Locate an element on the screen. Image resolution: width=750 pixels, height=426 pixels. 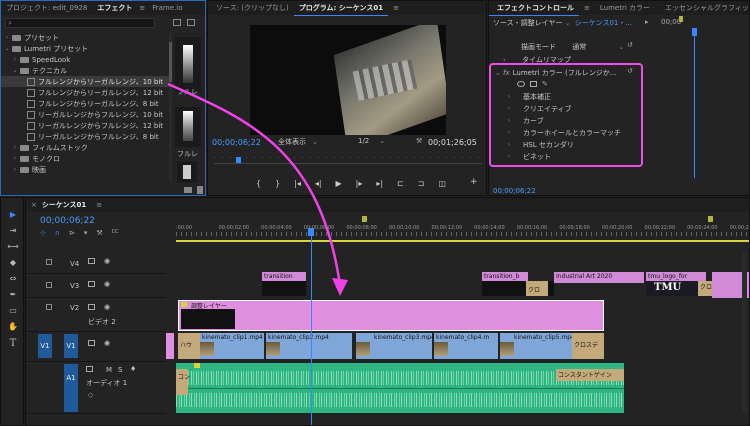
annotation-arrowhead is located at coordinates (340, 287).